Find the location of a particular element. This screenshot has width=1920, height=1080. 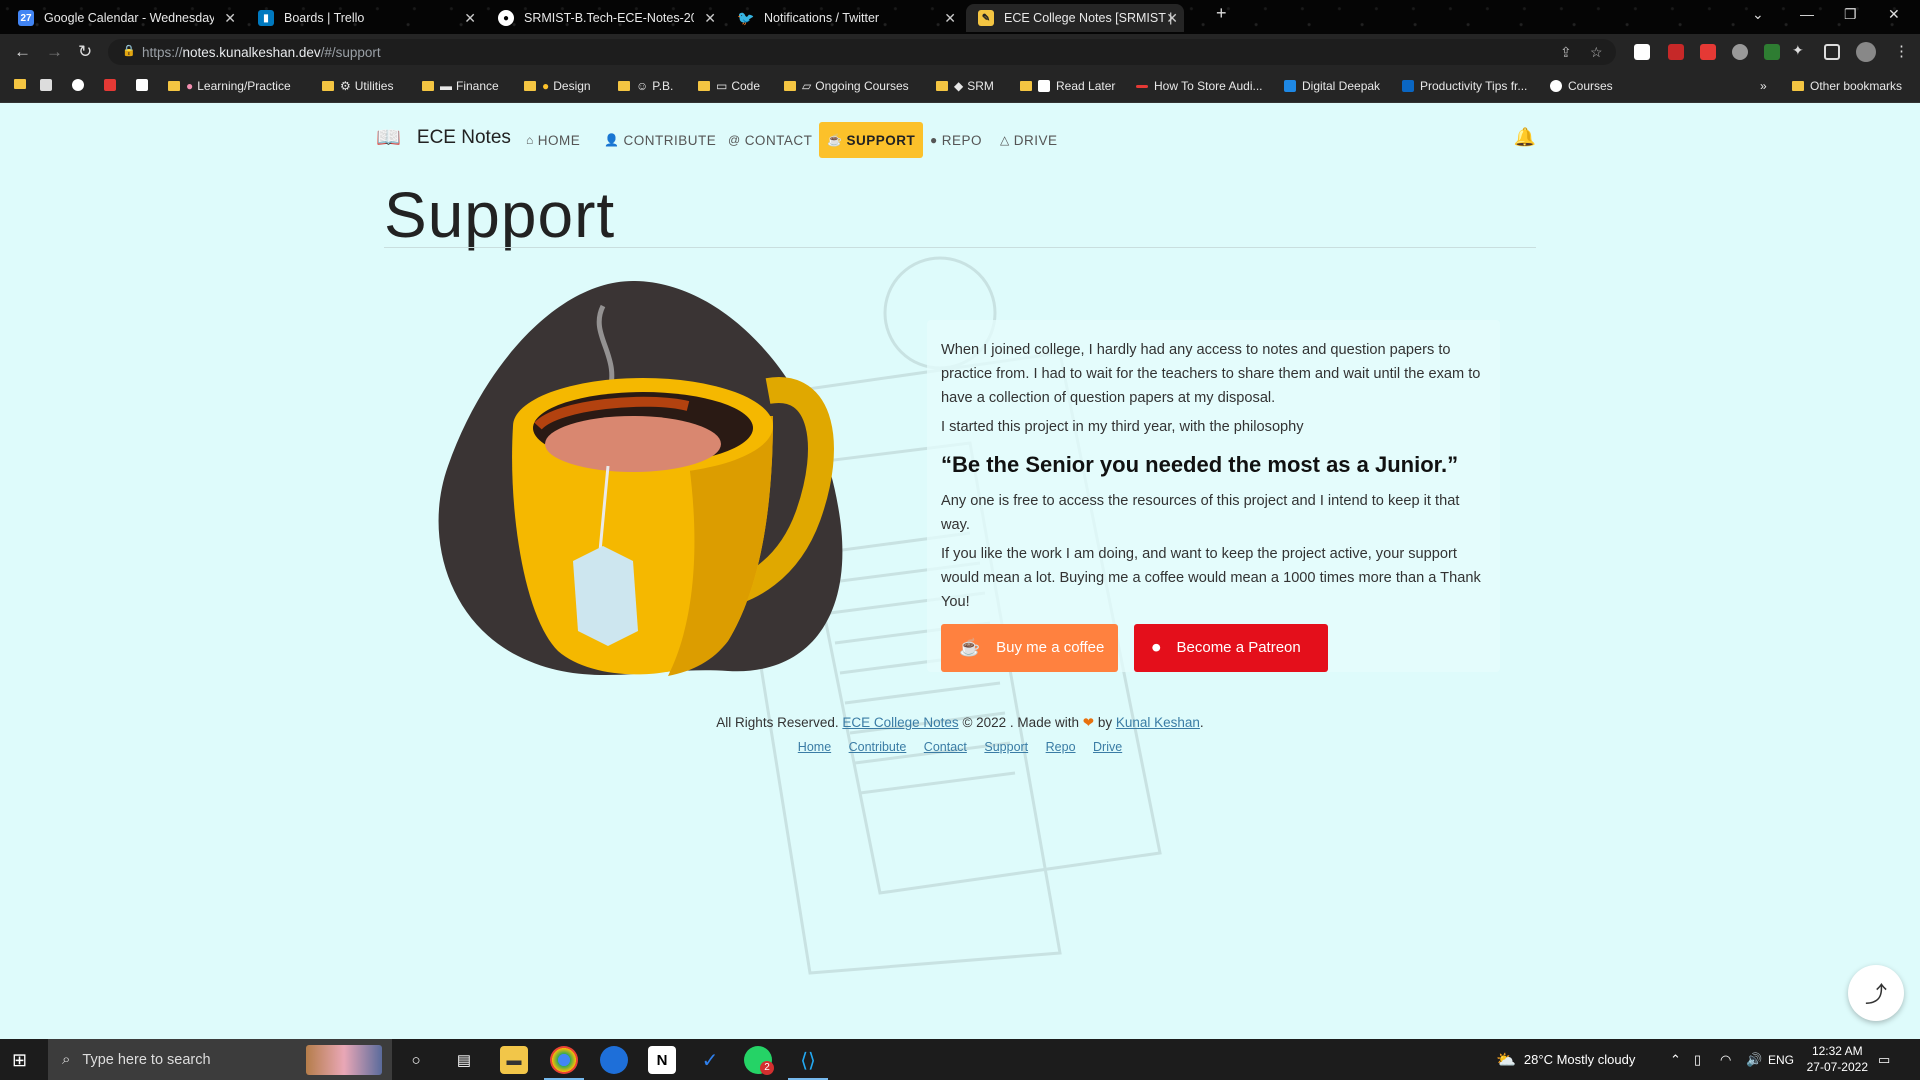

nav-contribute: 👤 CONTRIBUTE is located at coordinates (660, 140).